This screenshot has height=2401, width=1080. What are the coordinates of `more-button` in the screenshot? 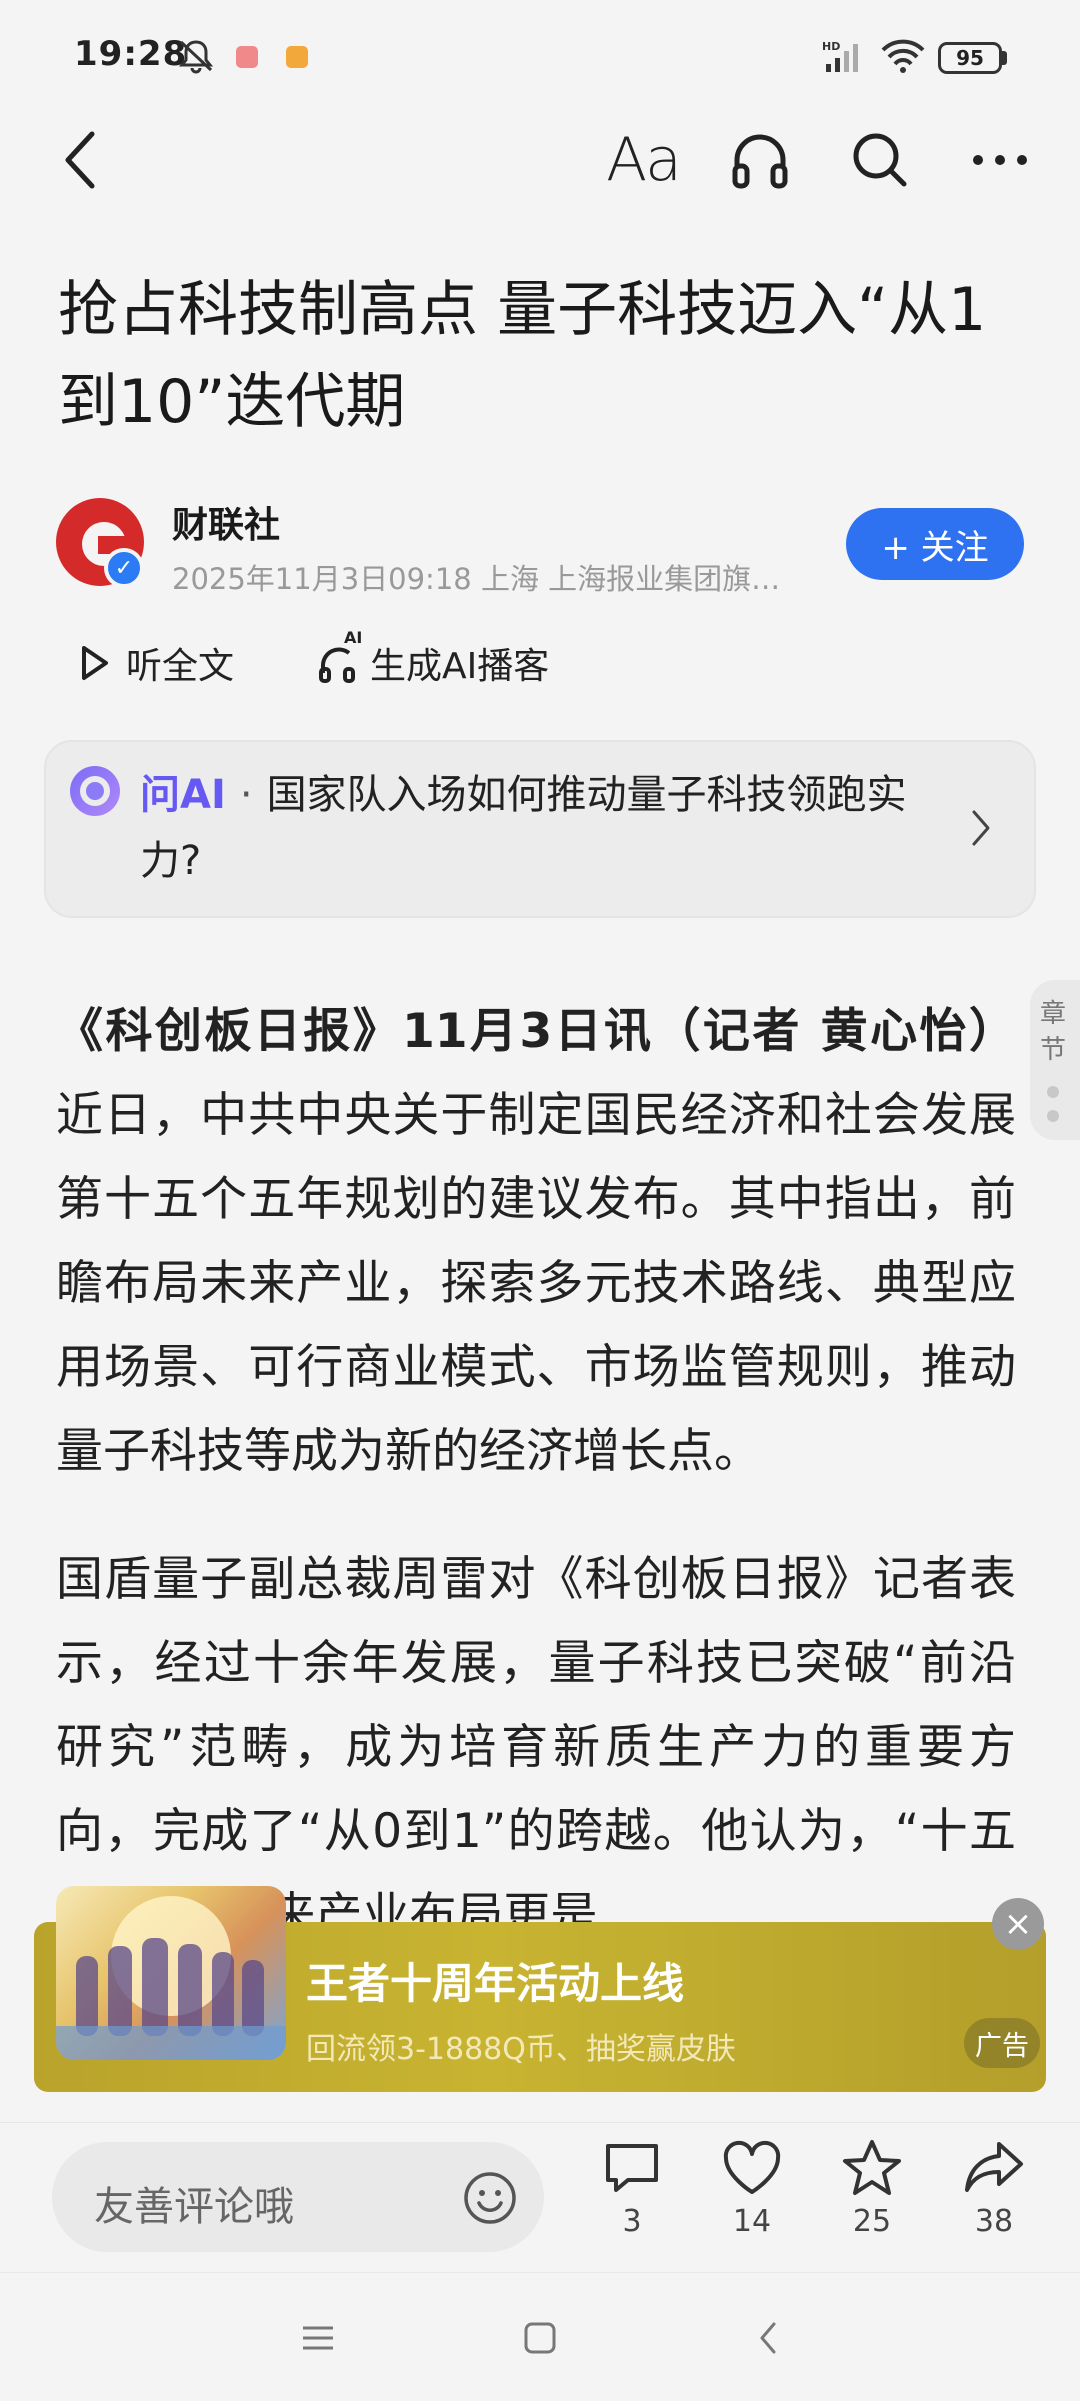 It's located at (1000, 160).